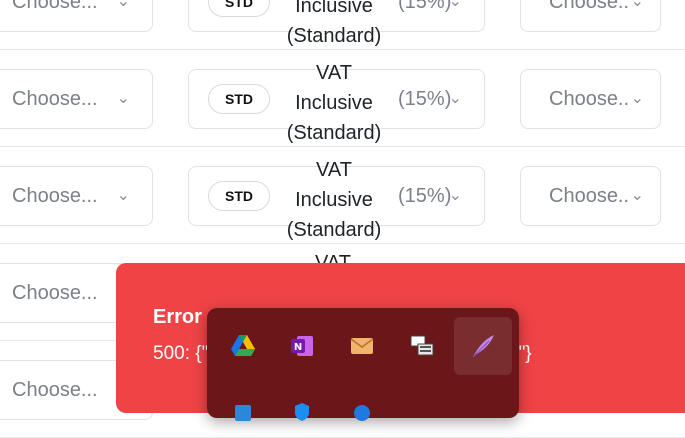  Describe the element at coordinates (243, 346) in the screenshot. I see `google-drive-icon` at that location.